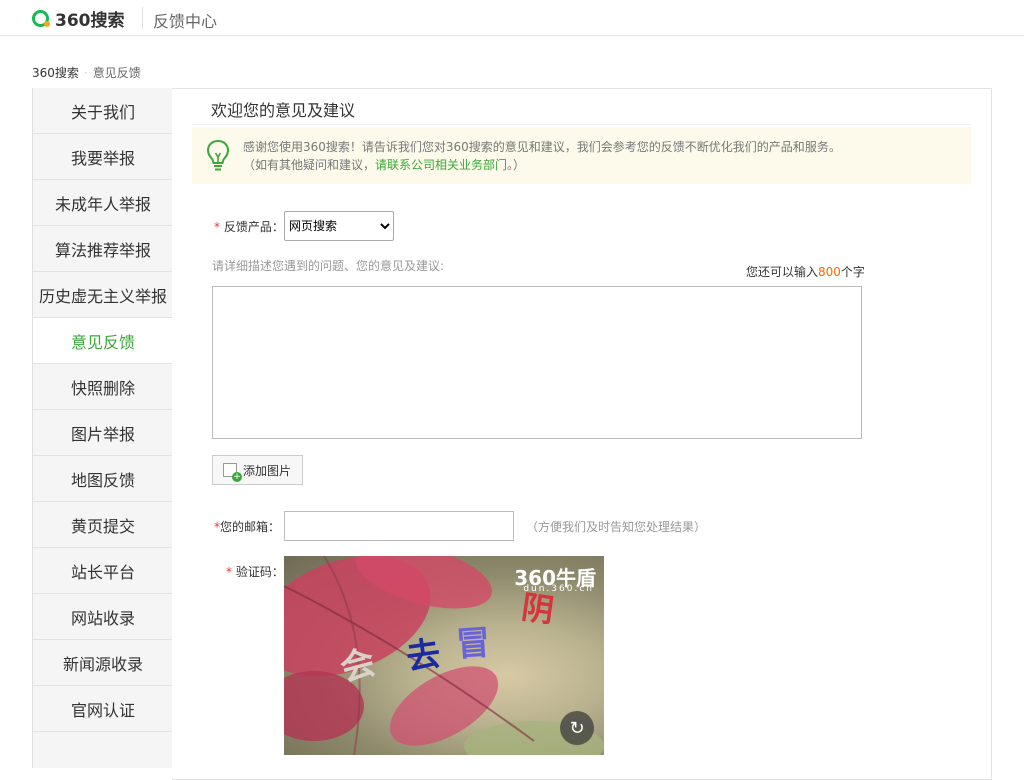  Describe the element at coordinates (399, 526) in the screenshot. I see `email-field` at that location.